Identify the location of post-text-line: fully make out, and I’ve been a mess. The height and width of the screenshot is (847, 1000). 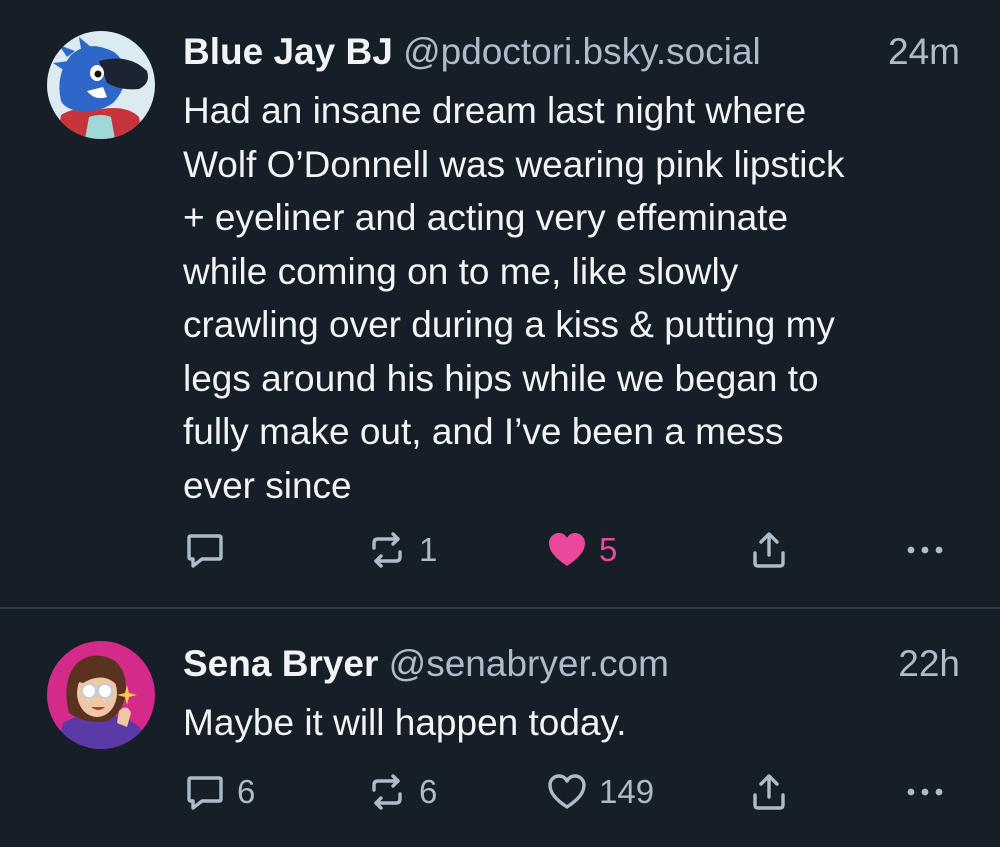
(483, 431).